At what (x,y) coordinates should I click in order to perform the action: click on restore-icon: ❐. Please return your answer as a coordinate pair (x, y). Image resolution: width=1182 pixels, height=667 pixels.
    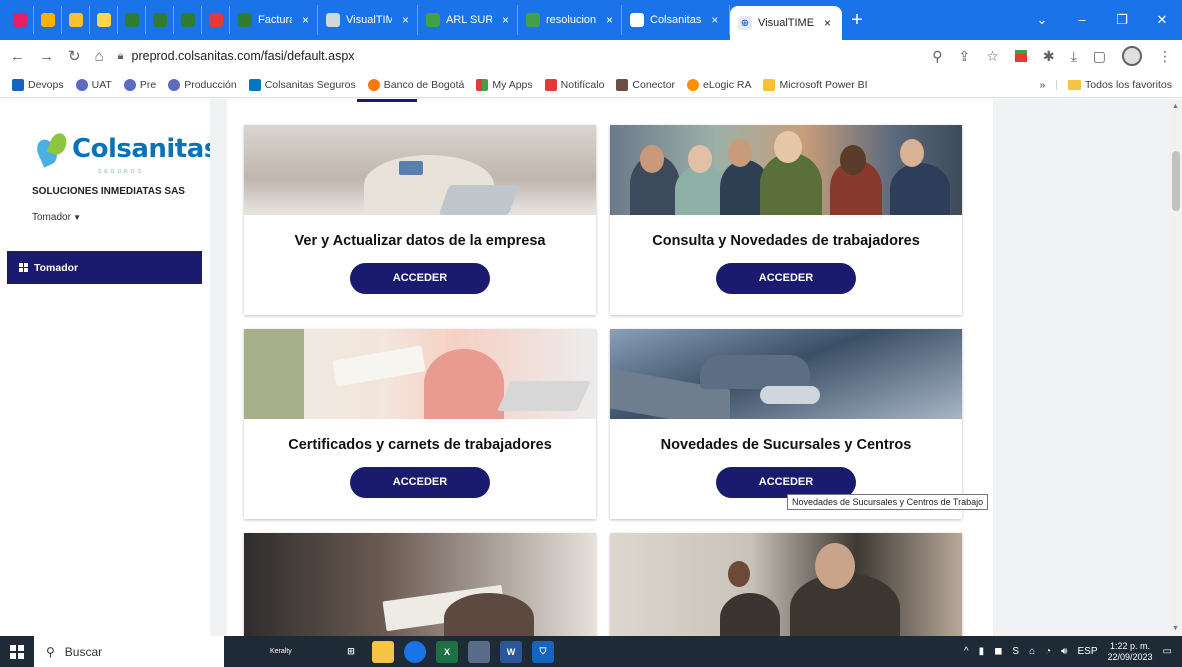
    Looking at the image, I should click on (1122, 20).